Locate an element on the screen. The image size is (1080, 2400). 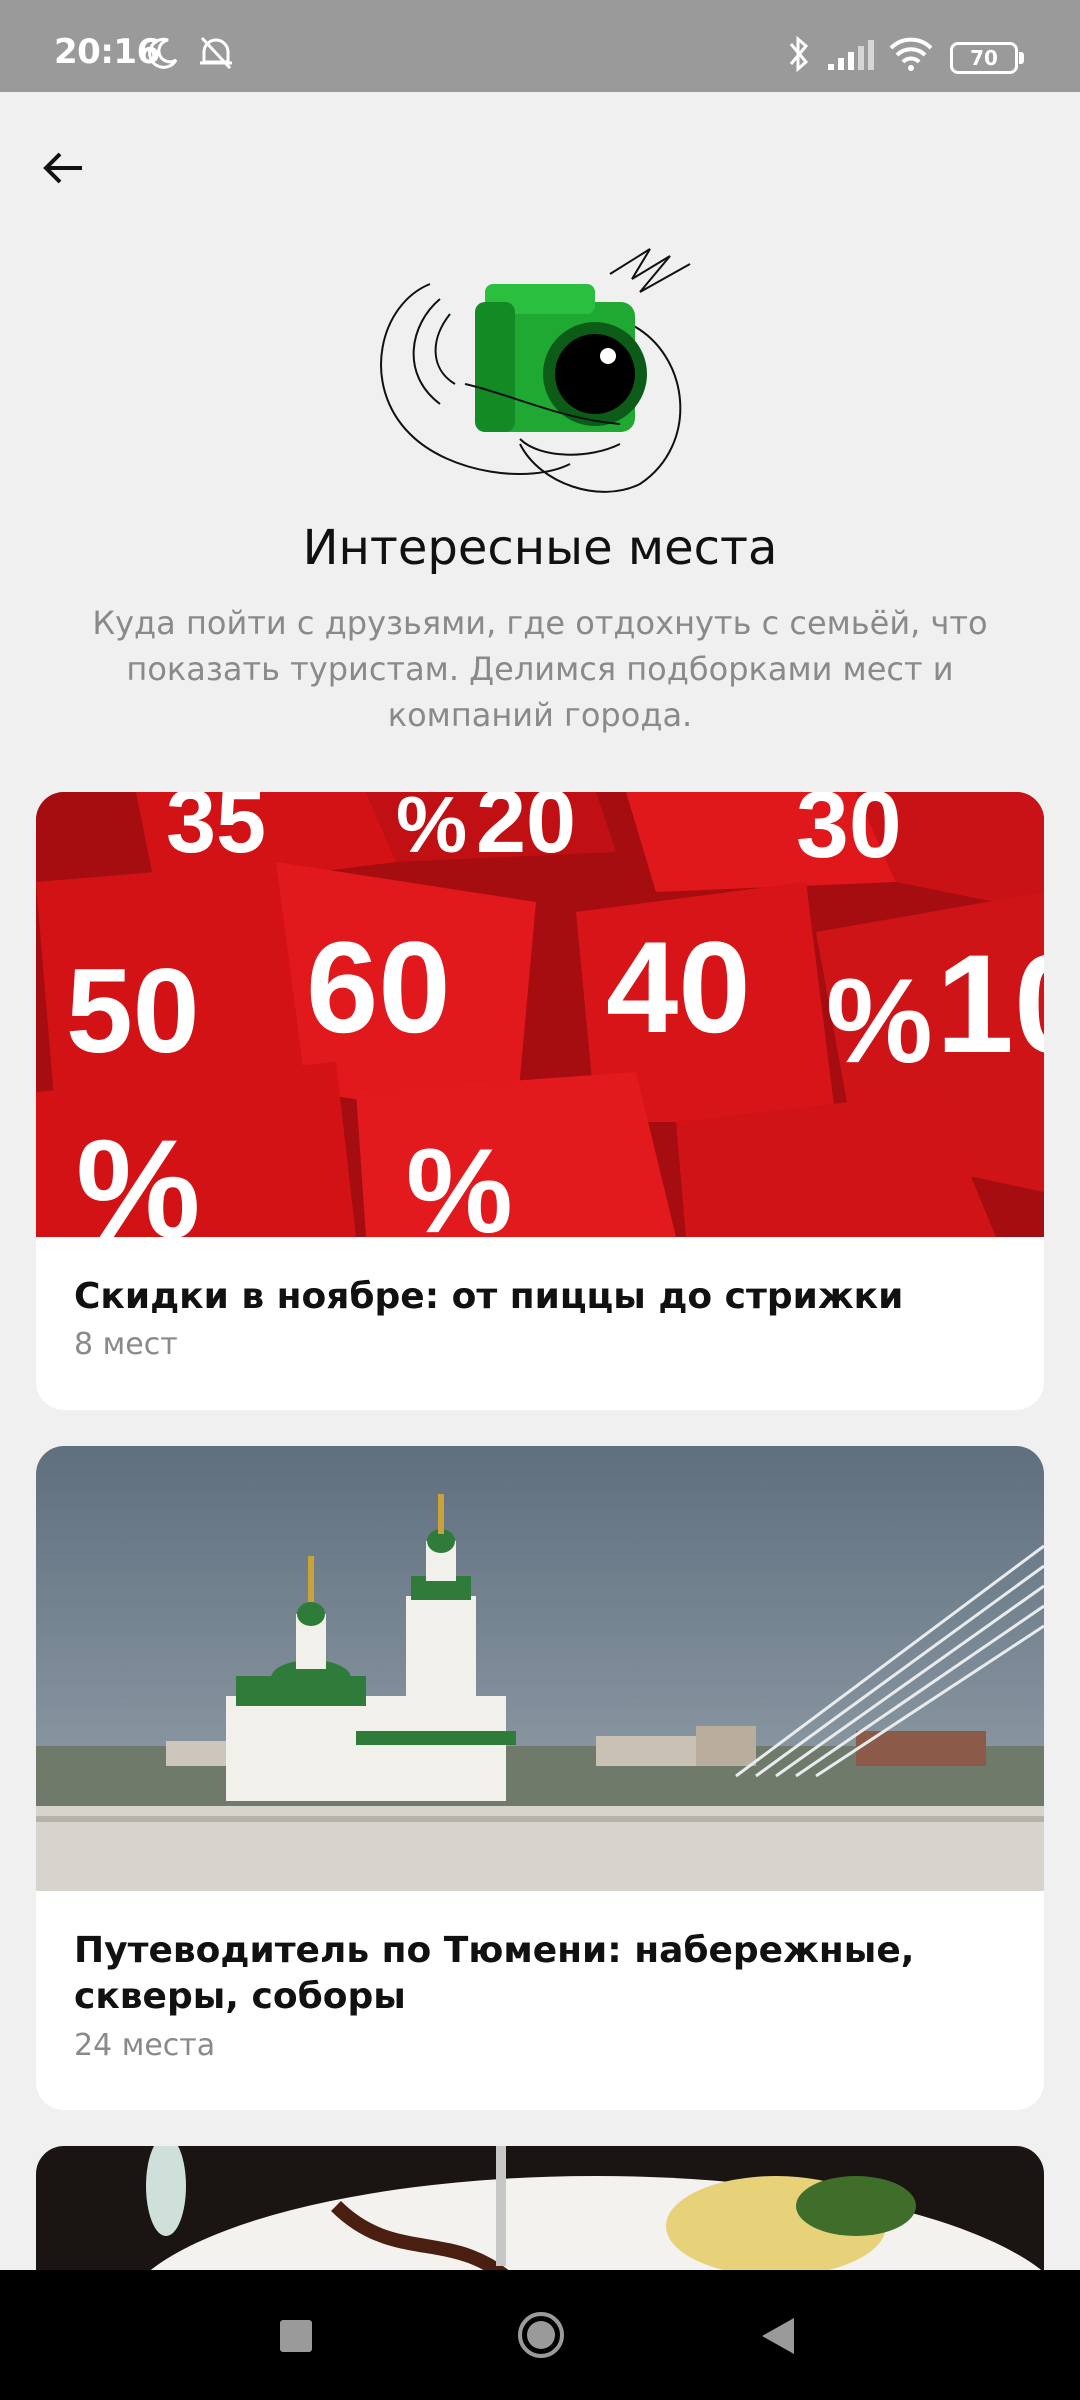
cube-label: 60 is located at coordinates (378, 987).